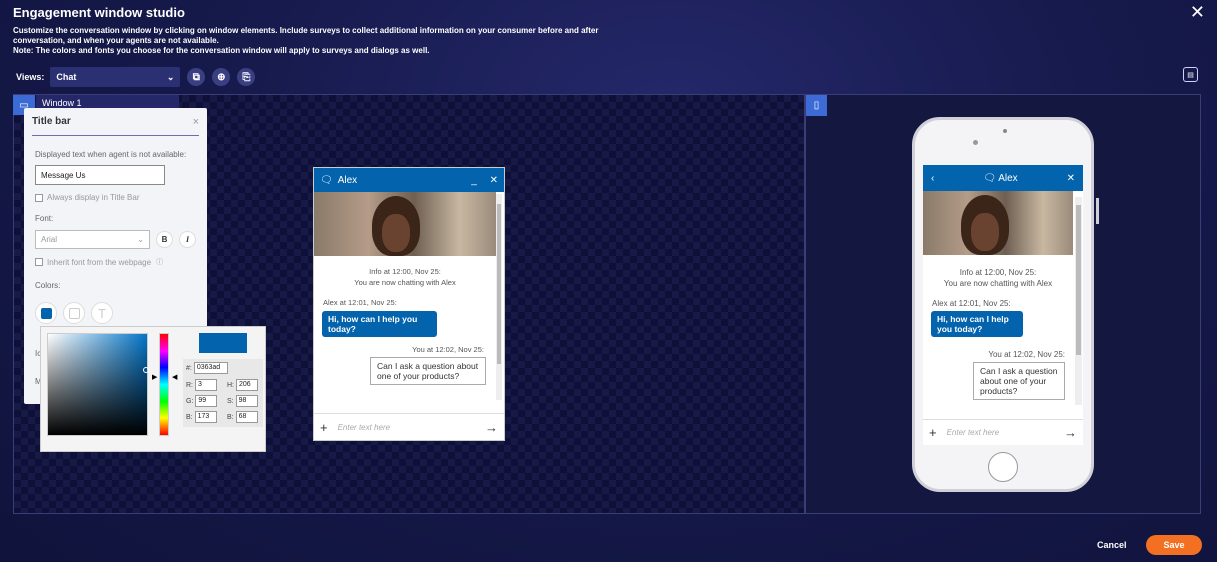 This screenshot has height=562, width=1217. What do you see at coordinates (164, 239) in the screenshot?
I see `bold-button: B` at bounding box center [164, 239].